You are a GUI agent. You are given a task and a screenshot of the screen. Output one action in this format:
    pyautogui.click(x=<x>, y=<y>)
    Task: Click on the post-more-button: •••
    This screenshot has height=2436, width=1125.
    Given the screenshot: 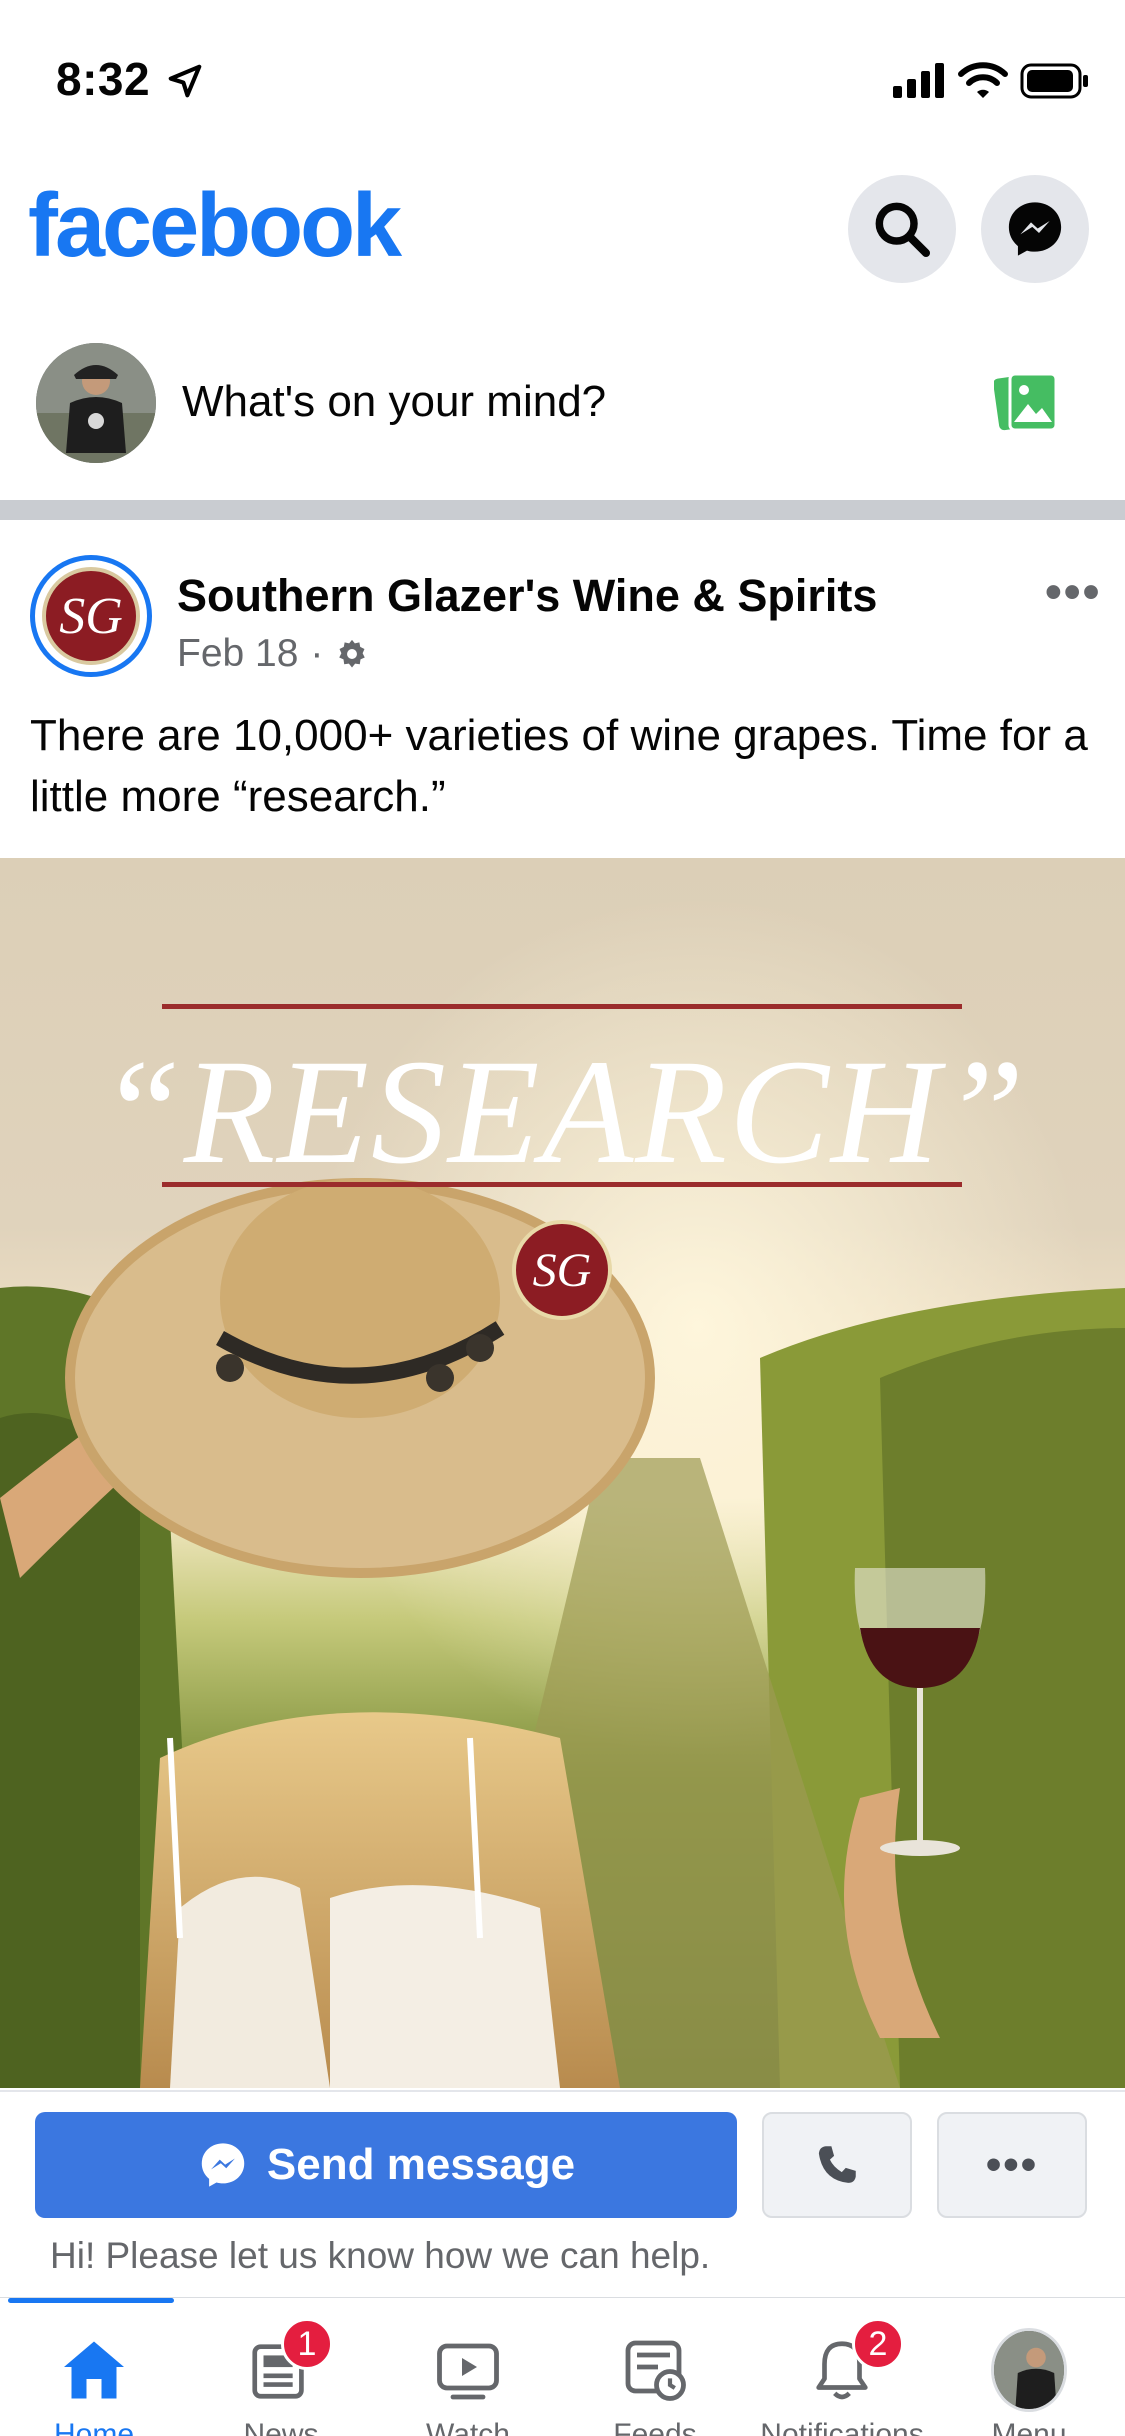 What is the action you would take?
    pyautogui.click(x=1073, y=592)
    